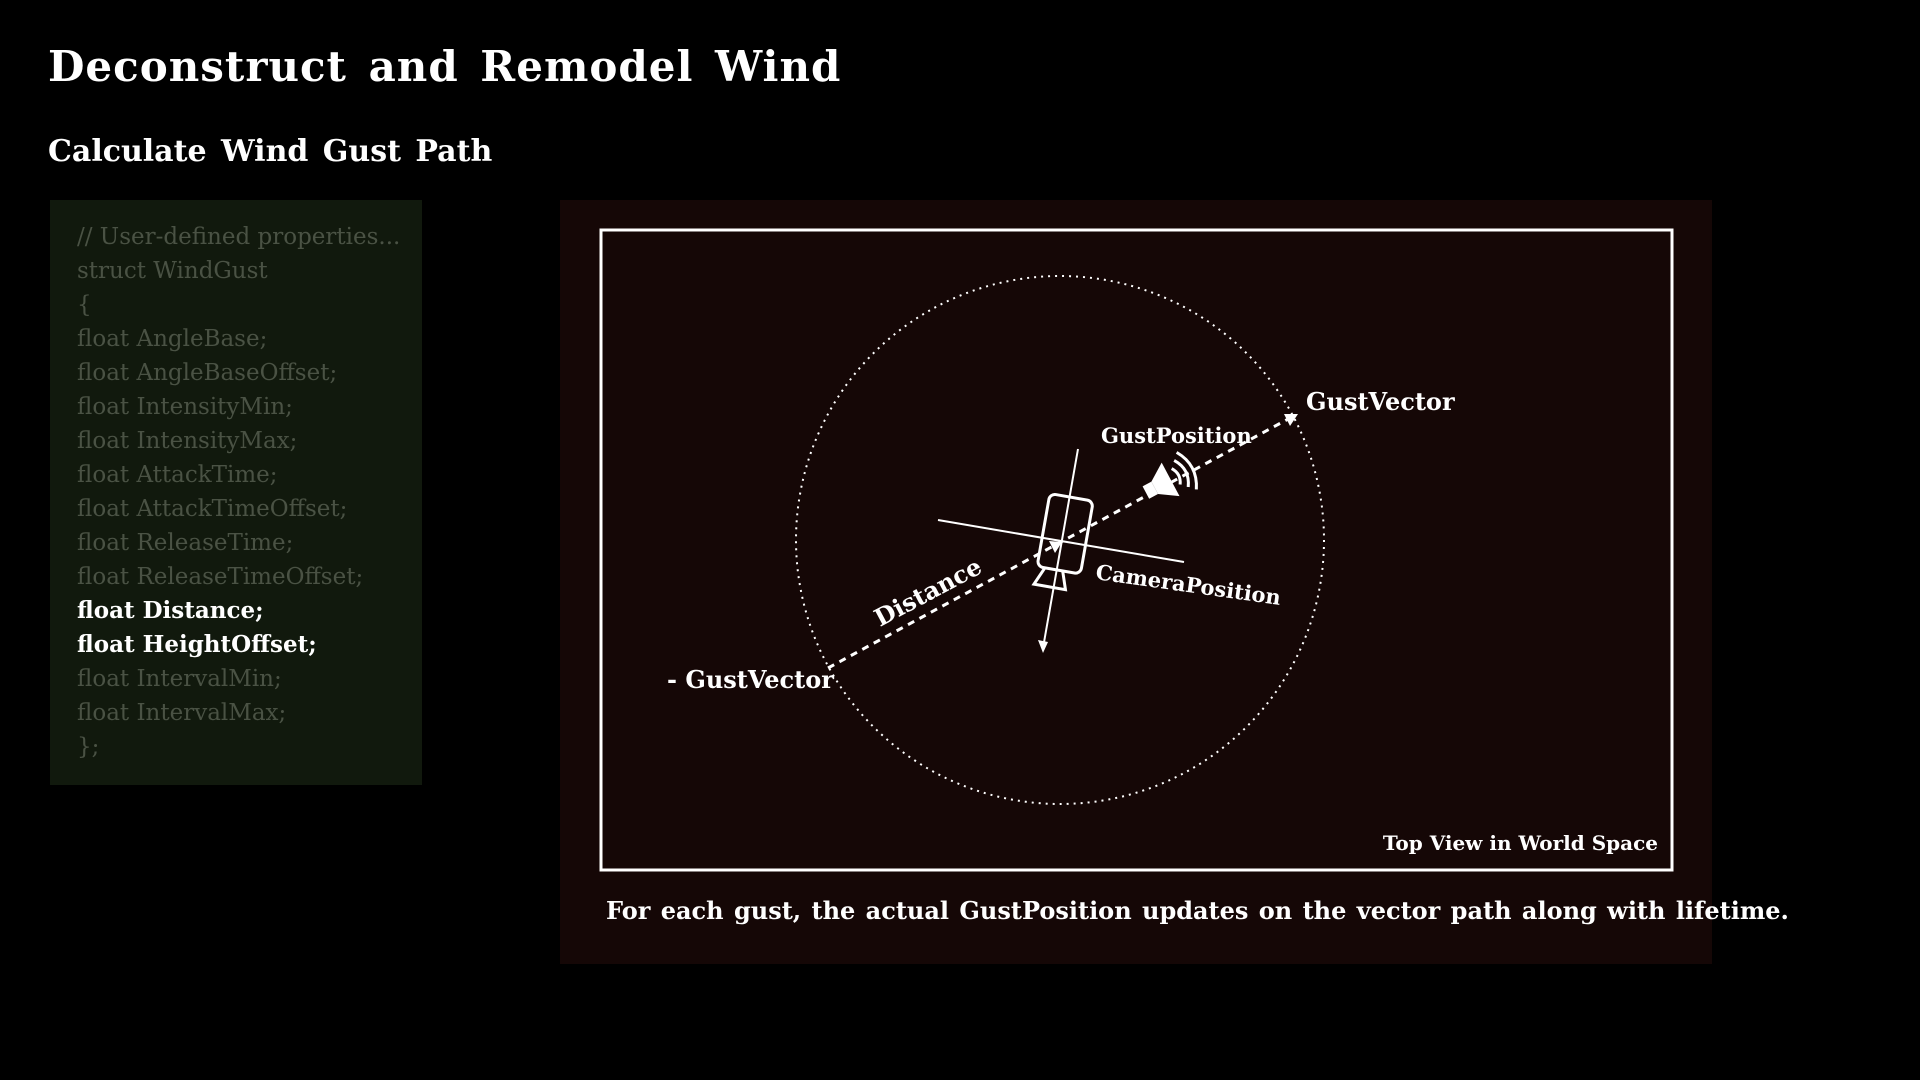 The width and height of the screenshot is (1920, 1080). What do you see at coordinates (197, 644) in the screenshot?
I see `code-line: float HeightOffset;` at bounding box center [197, 644].